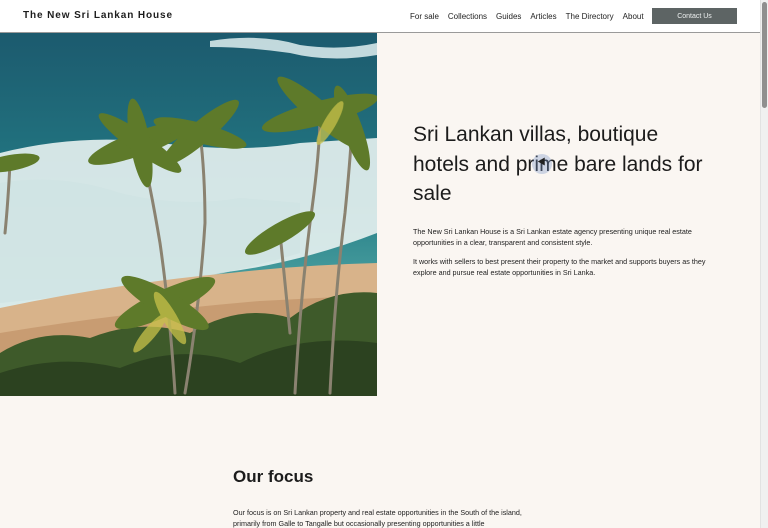 This screenshot has height=528, width=768. I want to click on scrollbar-thumb, so click(764, 55).